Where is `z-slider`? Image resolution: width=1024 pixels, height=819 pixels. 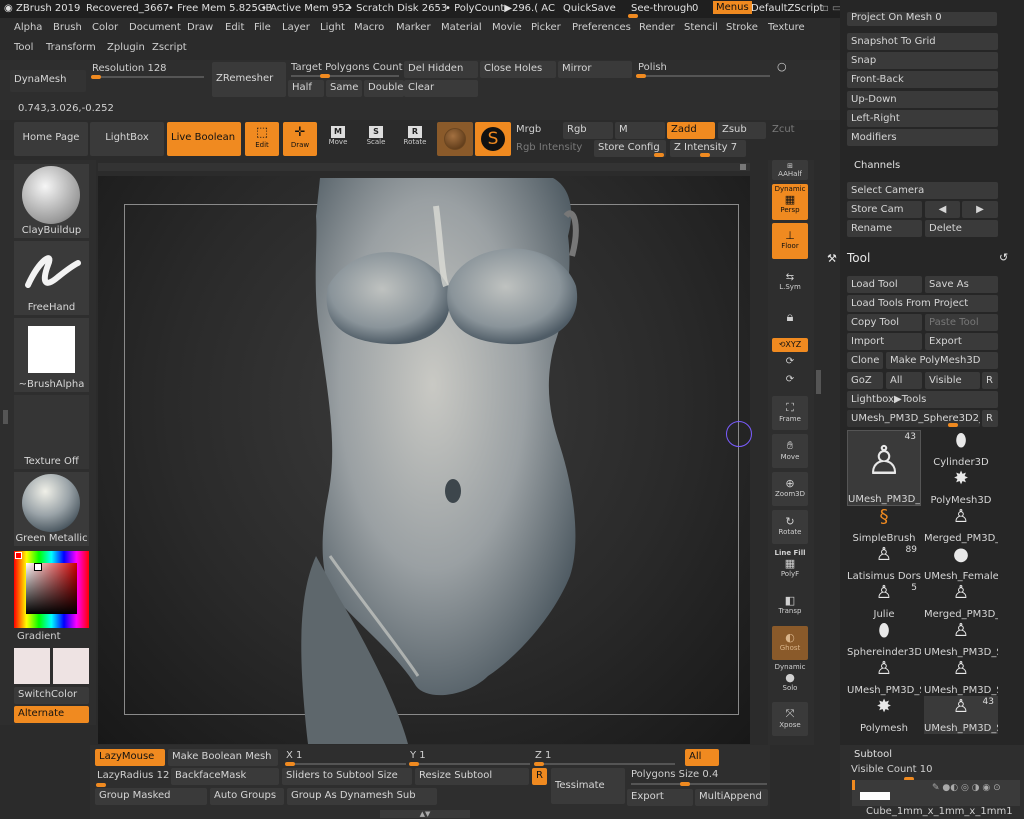 z-slider is located at coordinates (605, 764).